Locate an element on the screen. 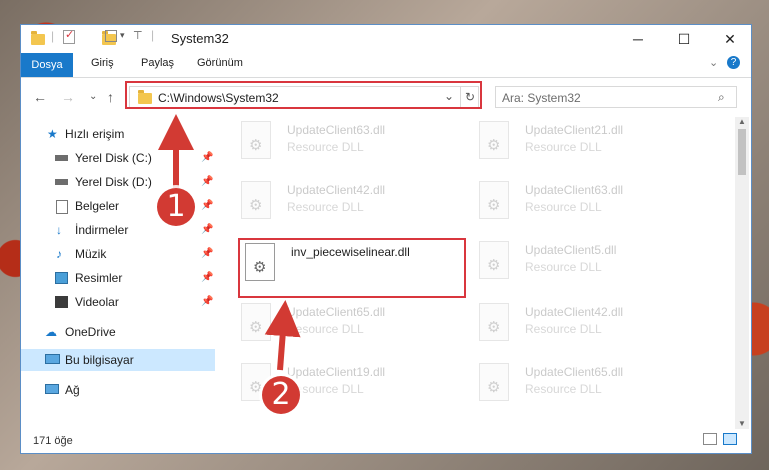 This screenshot has height=470, width=769. step-marker-2: 2 is located at coordinates (281, 395).